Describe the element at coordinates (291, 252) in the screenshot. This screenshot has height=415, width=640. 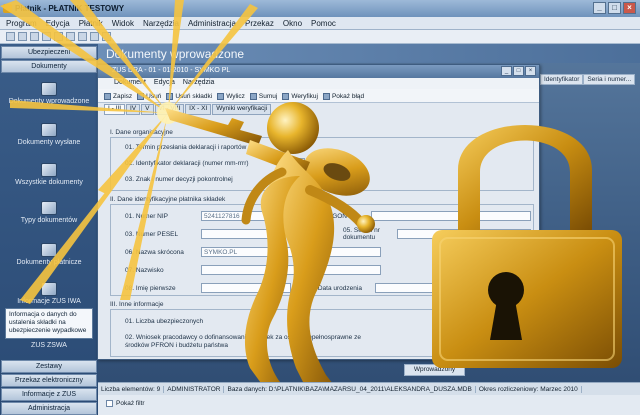
I see `nazwa-skrocona-field: SYMKO.PL` at that location.